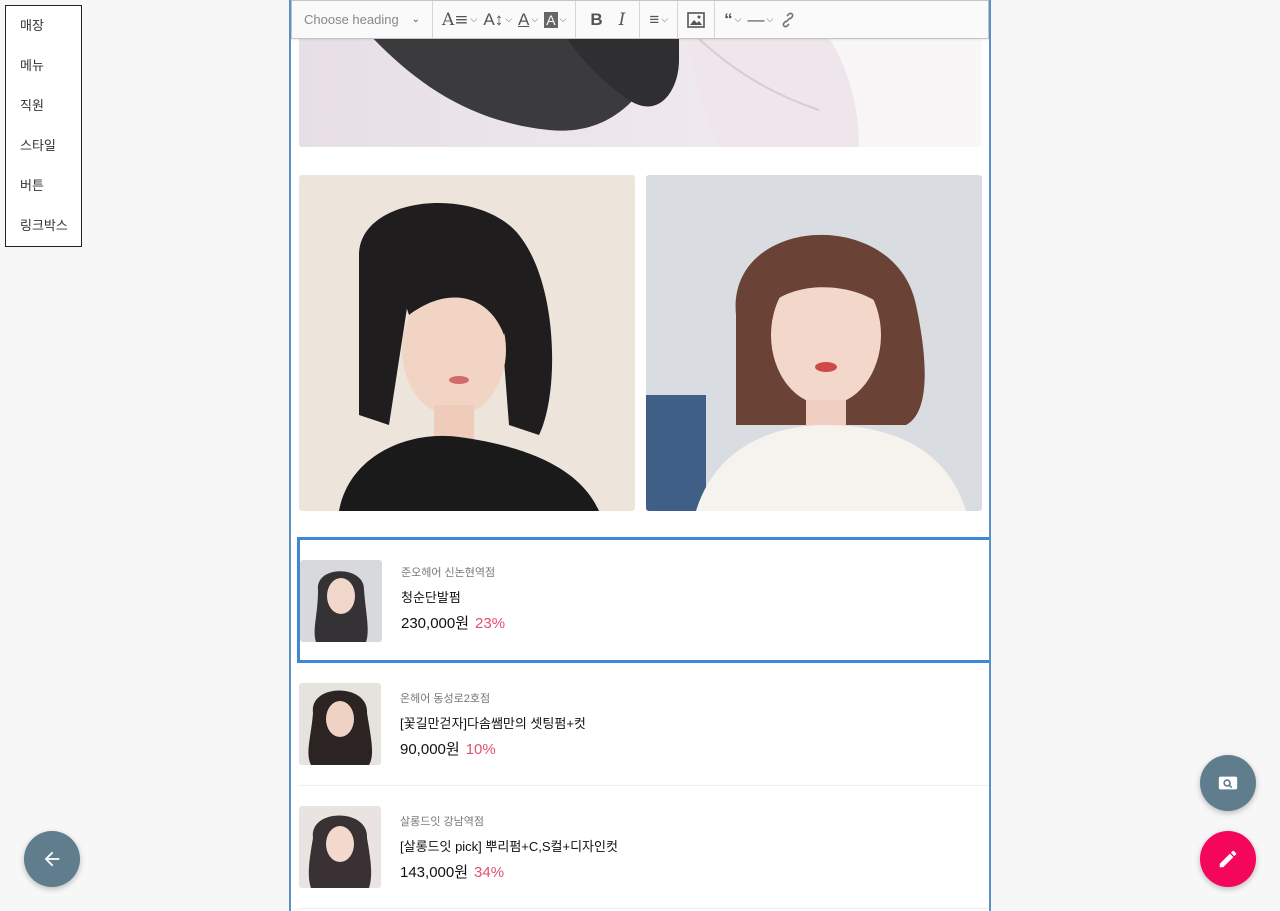  Describe the element at coordinates (493, 723) in the screenshot. I see `product-title: [꽃길만걷자]다솜쌤만의 셋팅펌+컷` at that location.